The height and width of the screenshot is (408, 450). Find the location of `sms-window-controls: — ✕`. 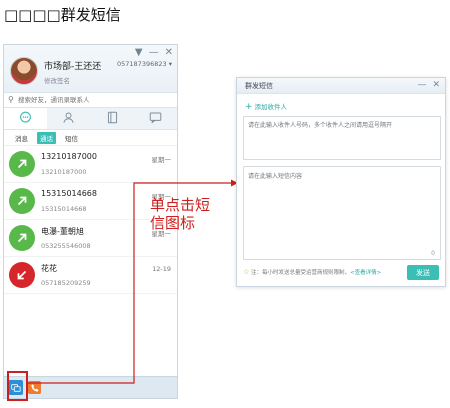

sms-window-controls: — ✕ is located at coordinates (428, 85).